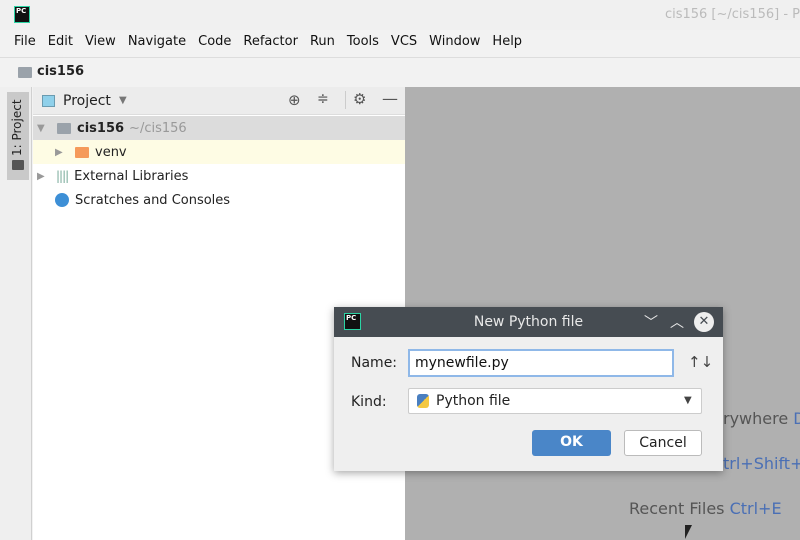  Describe the element at coordinates (700, 362) in the screenshot. I see `sort-icon: ↑↓` at that location.